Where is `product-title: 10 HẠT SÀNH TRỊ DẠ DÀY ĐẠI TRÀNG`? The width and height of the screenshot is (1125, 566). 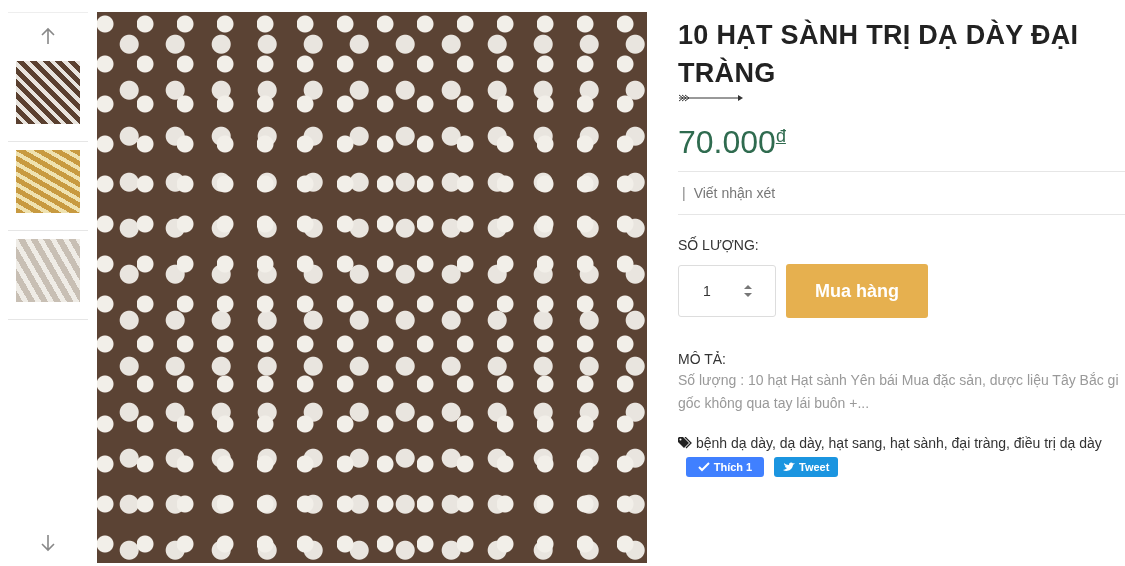
product-title: 10 HẠT SÀNH TRỊ DẠ DÀY ĐẠI TRÀNG is located at coordinates (879, 54).